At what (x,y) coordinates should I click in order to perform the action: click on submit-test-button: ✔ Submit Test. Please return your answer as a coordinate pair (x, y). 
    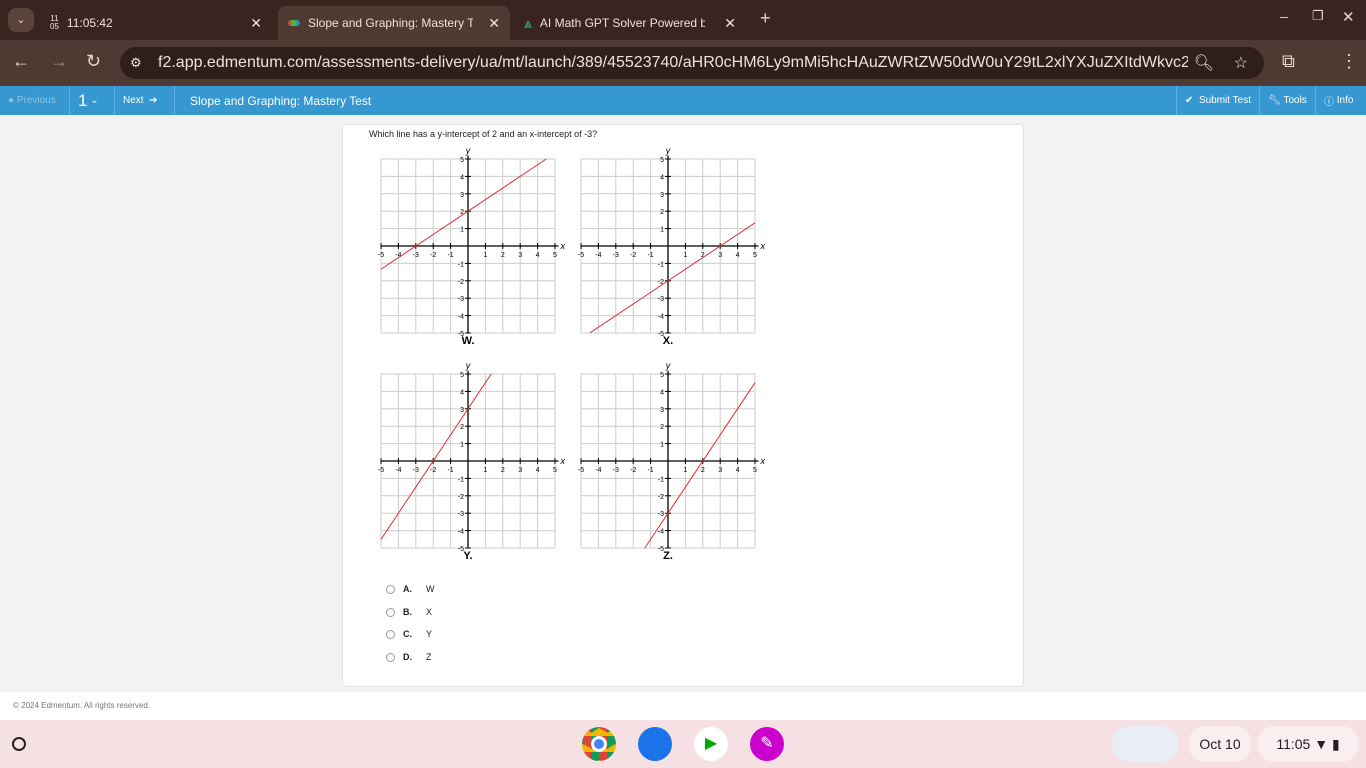
    Looking at the image, I should click on (1218, 100).